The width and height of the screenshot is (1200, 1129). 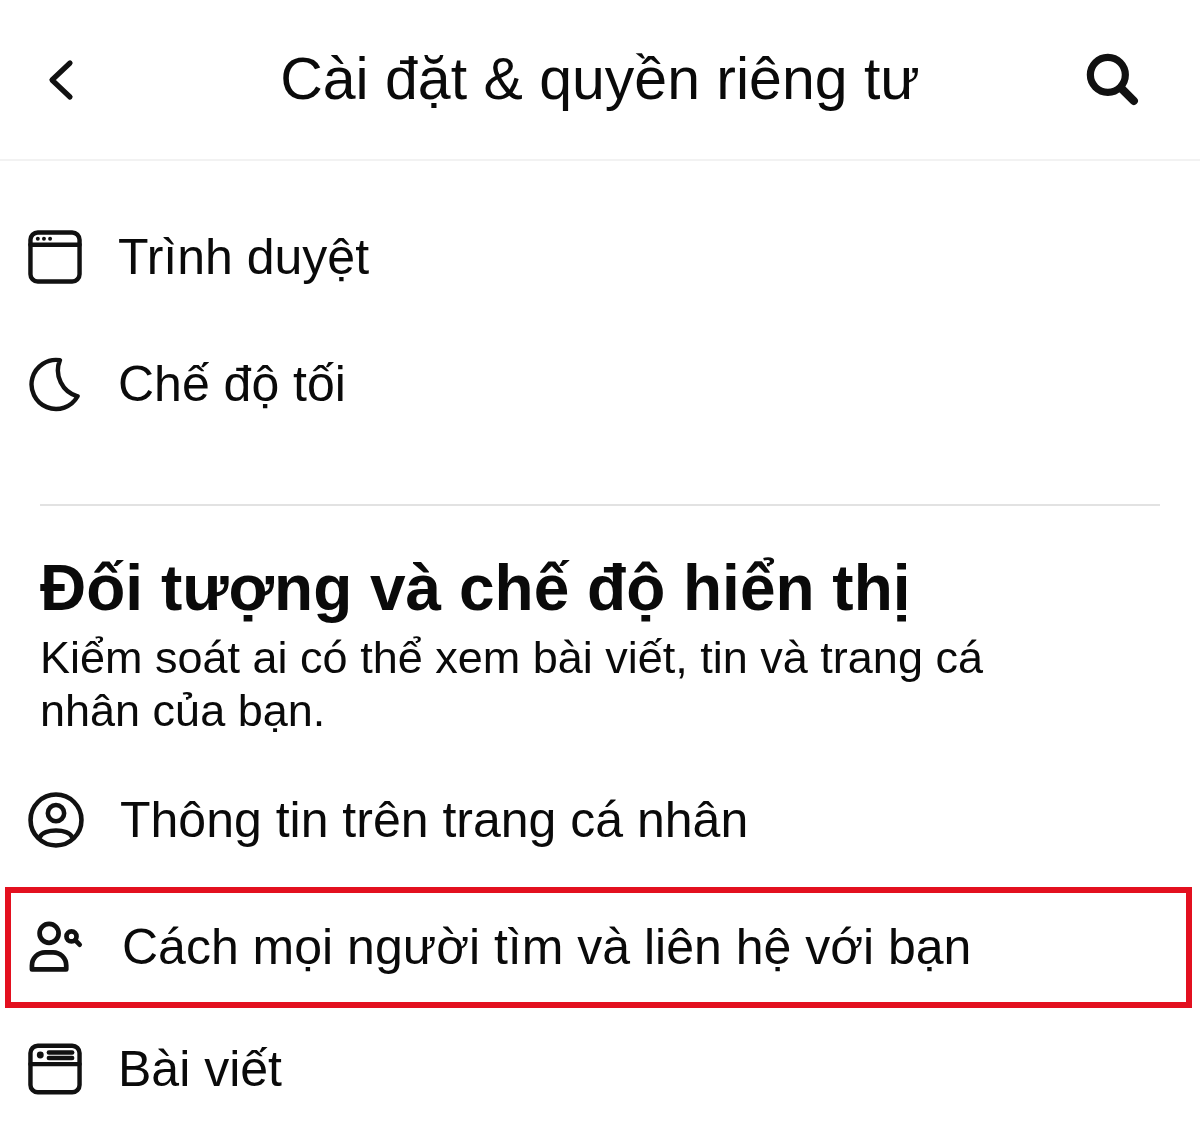 What do you see at coordinates (1113, 79) in the screenshot?
I see `search-icon` at bounding box center [1113, 79].